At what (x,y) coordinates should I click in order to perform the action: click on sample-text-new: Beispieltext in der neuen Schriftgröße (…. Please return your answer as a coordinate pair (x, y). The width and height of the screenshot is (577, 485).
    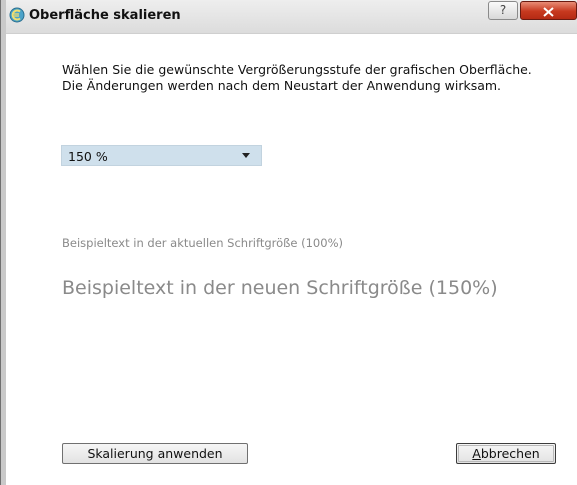
    Looking at the image, I should click on (280, 288).